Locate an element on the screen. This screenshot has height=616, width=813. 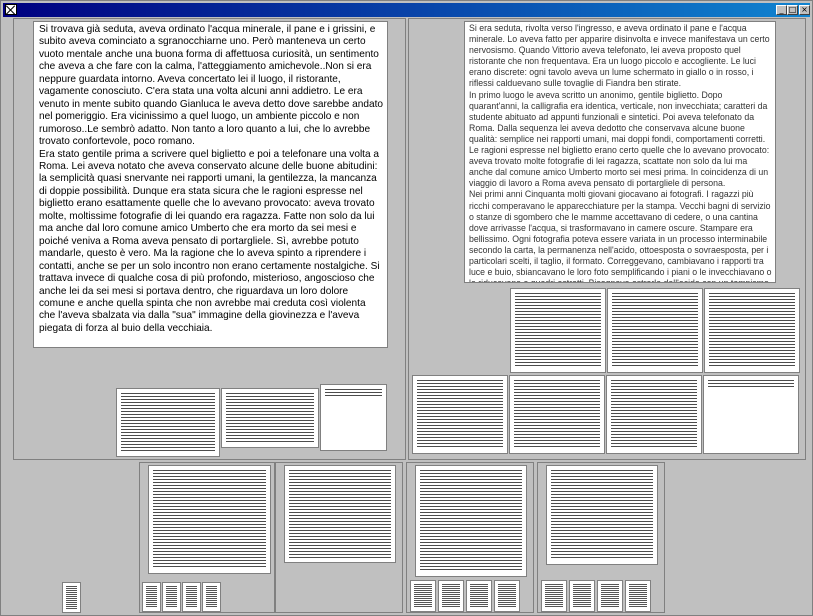
minimize-button: _ is located at coordinates (781, 10).